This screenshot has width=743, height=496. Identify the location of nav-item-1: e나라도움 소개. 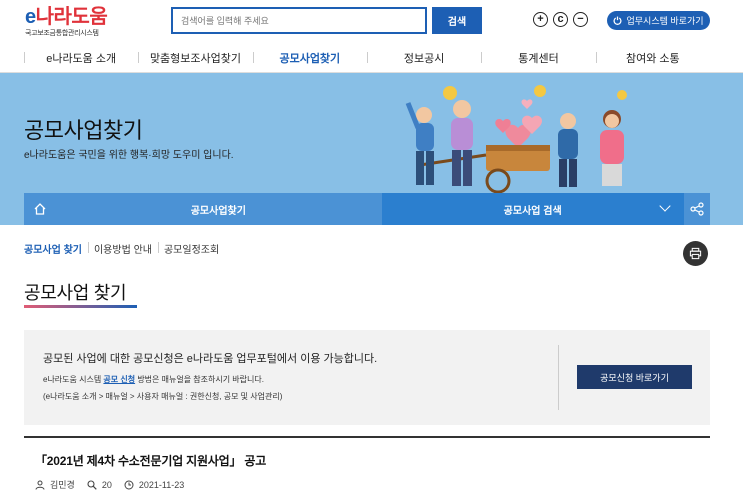
(81, 57).